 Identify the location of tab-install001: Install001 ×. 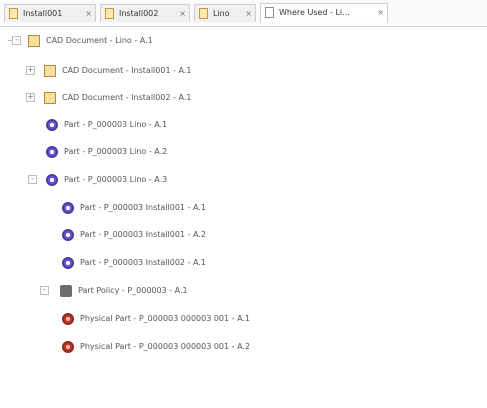
(50, 13).